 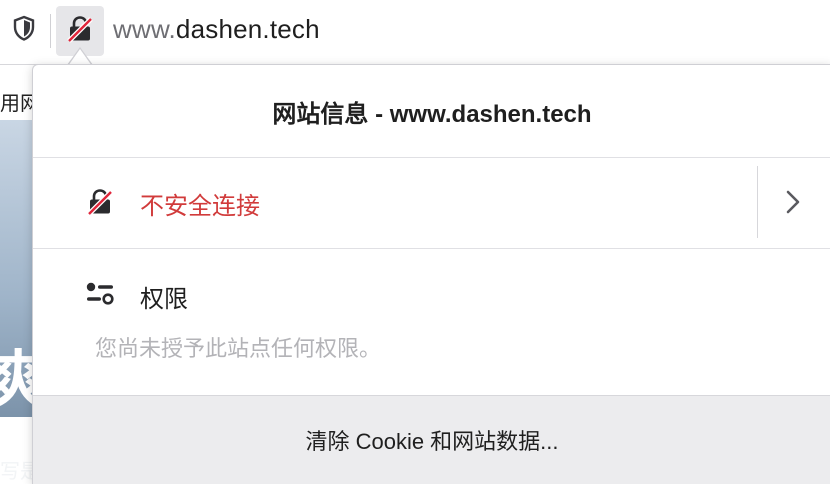 I want to click on connection-security-label: 不安全连接, so click(x=200, y=206).